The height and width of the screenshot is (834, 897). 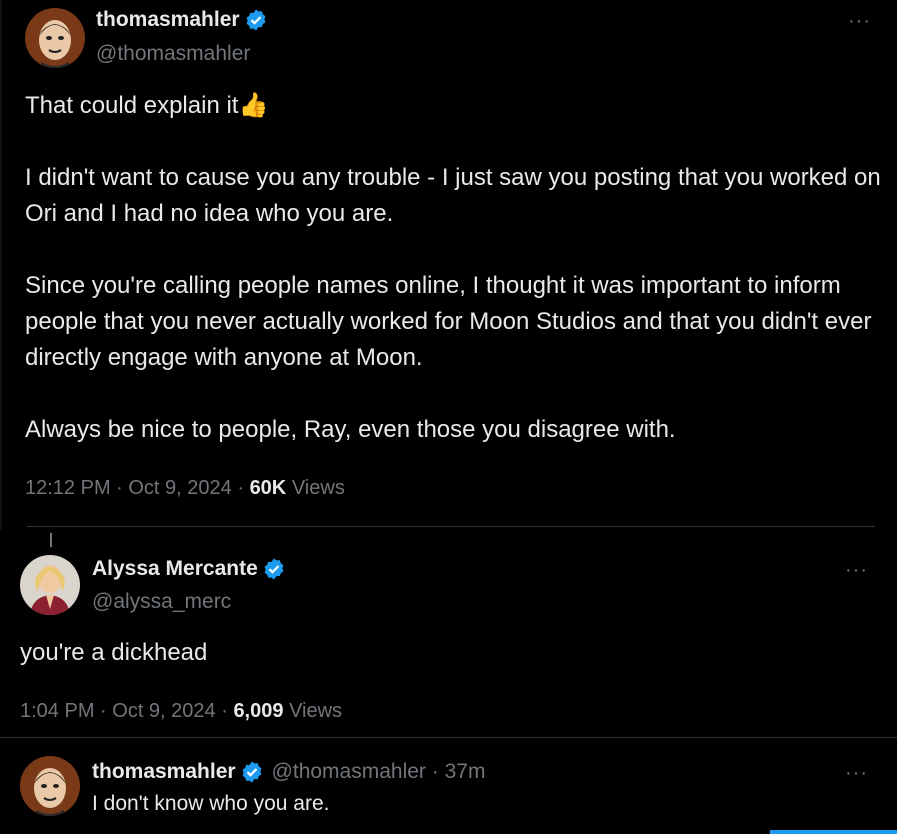 What do you see at coordinates (833, 832) in the screenshot?
I see `blue-bar` at bounding box center [833, 832].